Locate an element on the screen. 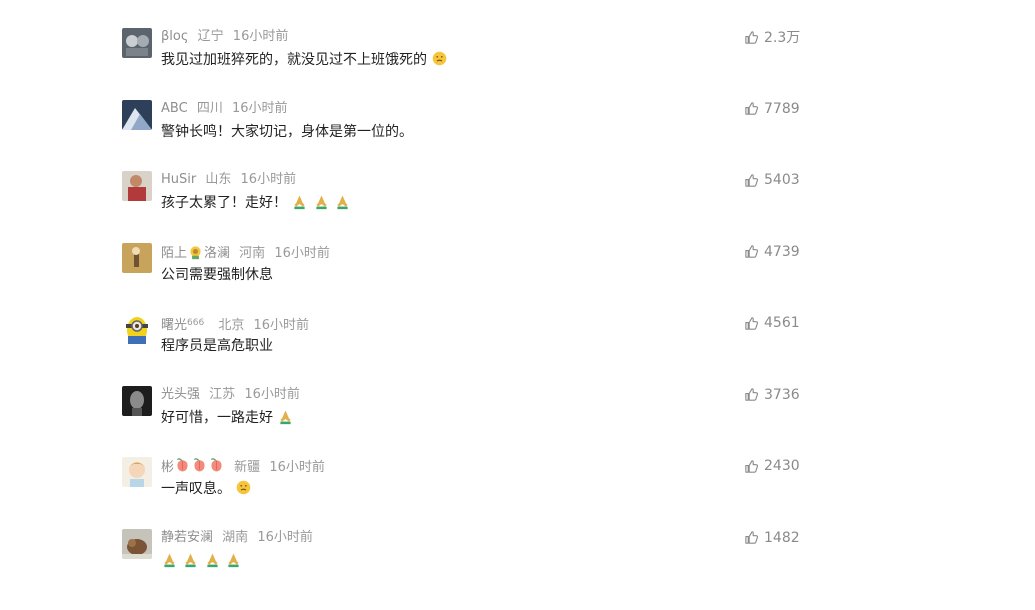 The width and height of the screenshot is (1035, 610). like-button: 5403 is located at coordinates (774, 180).